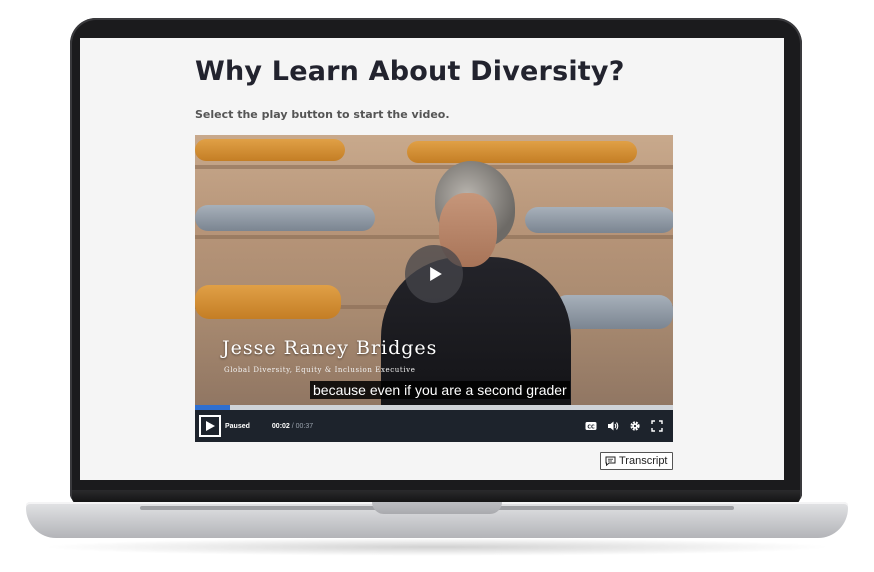 Image resolution: width=874 pixels, height=572 pixels. What do you see at coordinates (410, 71) in the screenshot?
I see `page-title: Why Learn About Diversity?` at bounding box center [410, 71].